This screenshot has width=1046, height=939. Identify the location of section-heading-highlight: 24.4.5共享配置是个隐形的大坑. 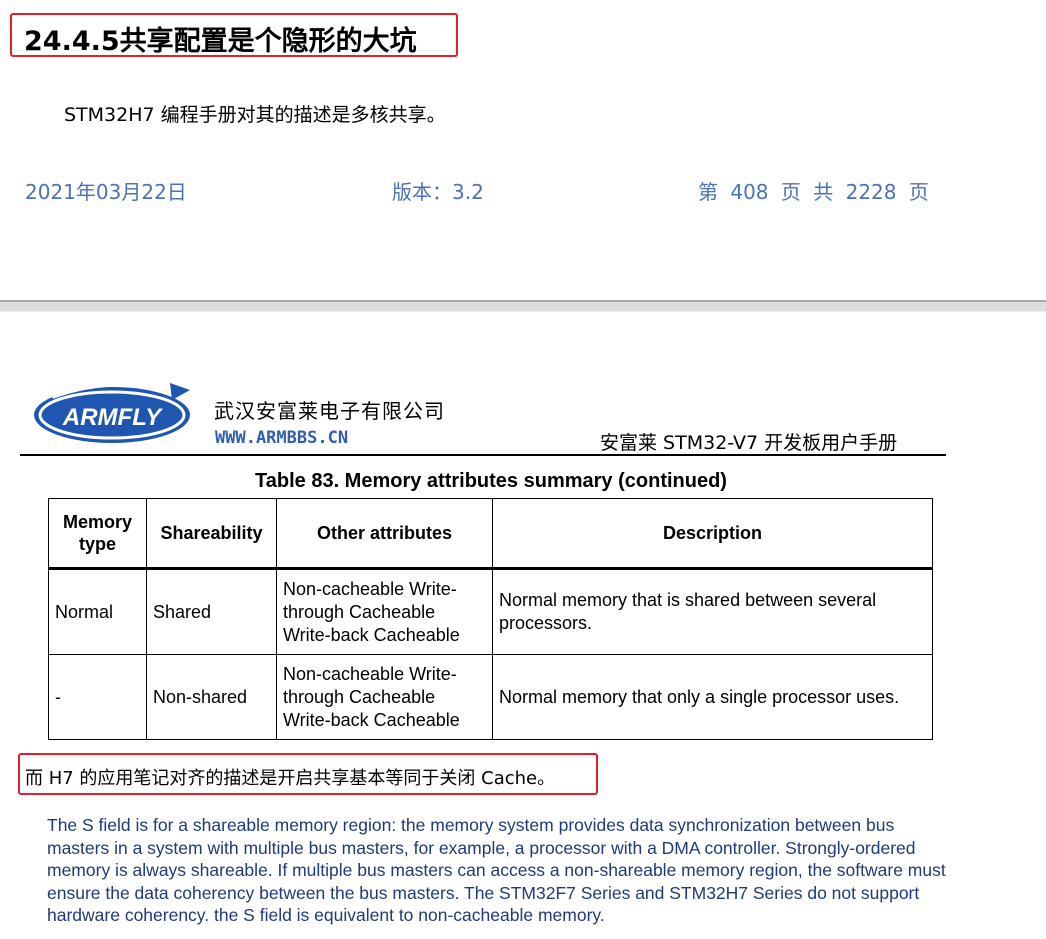
(234, 35).